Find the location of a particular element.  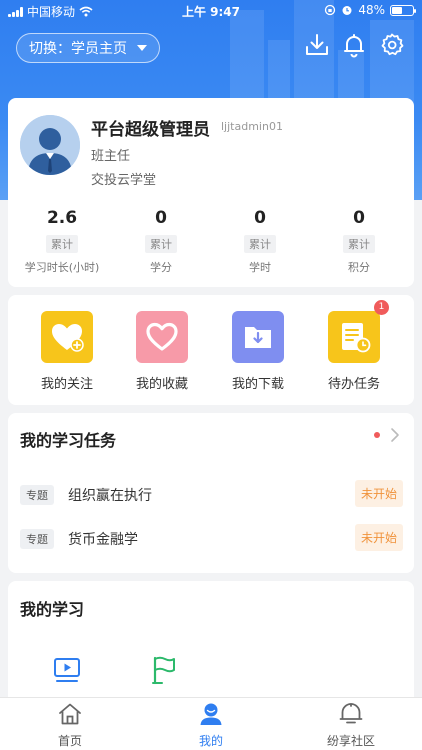

user-id: ljjtadmin01 is located at coordinates (252, 126).